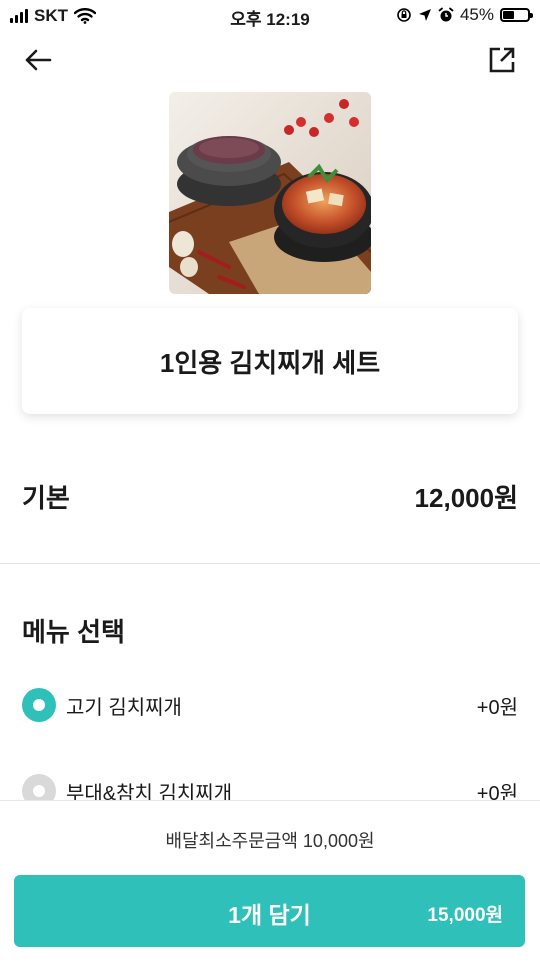  I want to click on share-button, so click(502, 60).